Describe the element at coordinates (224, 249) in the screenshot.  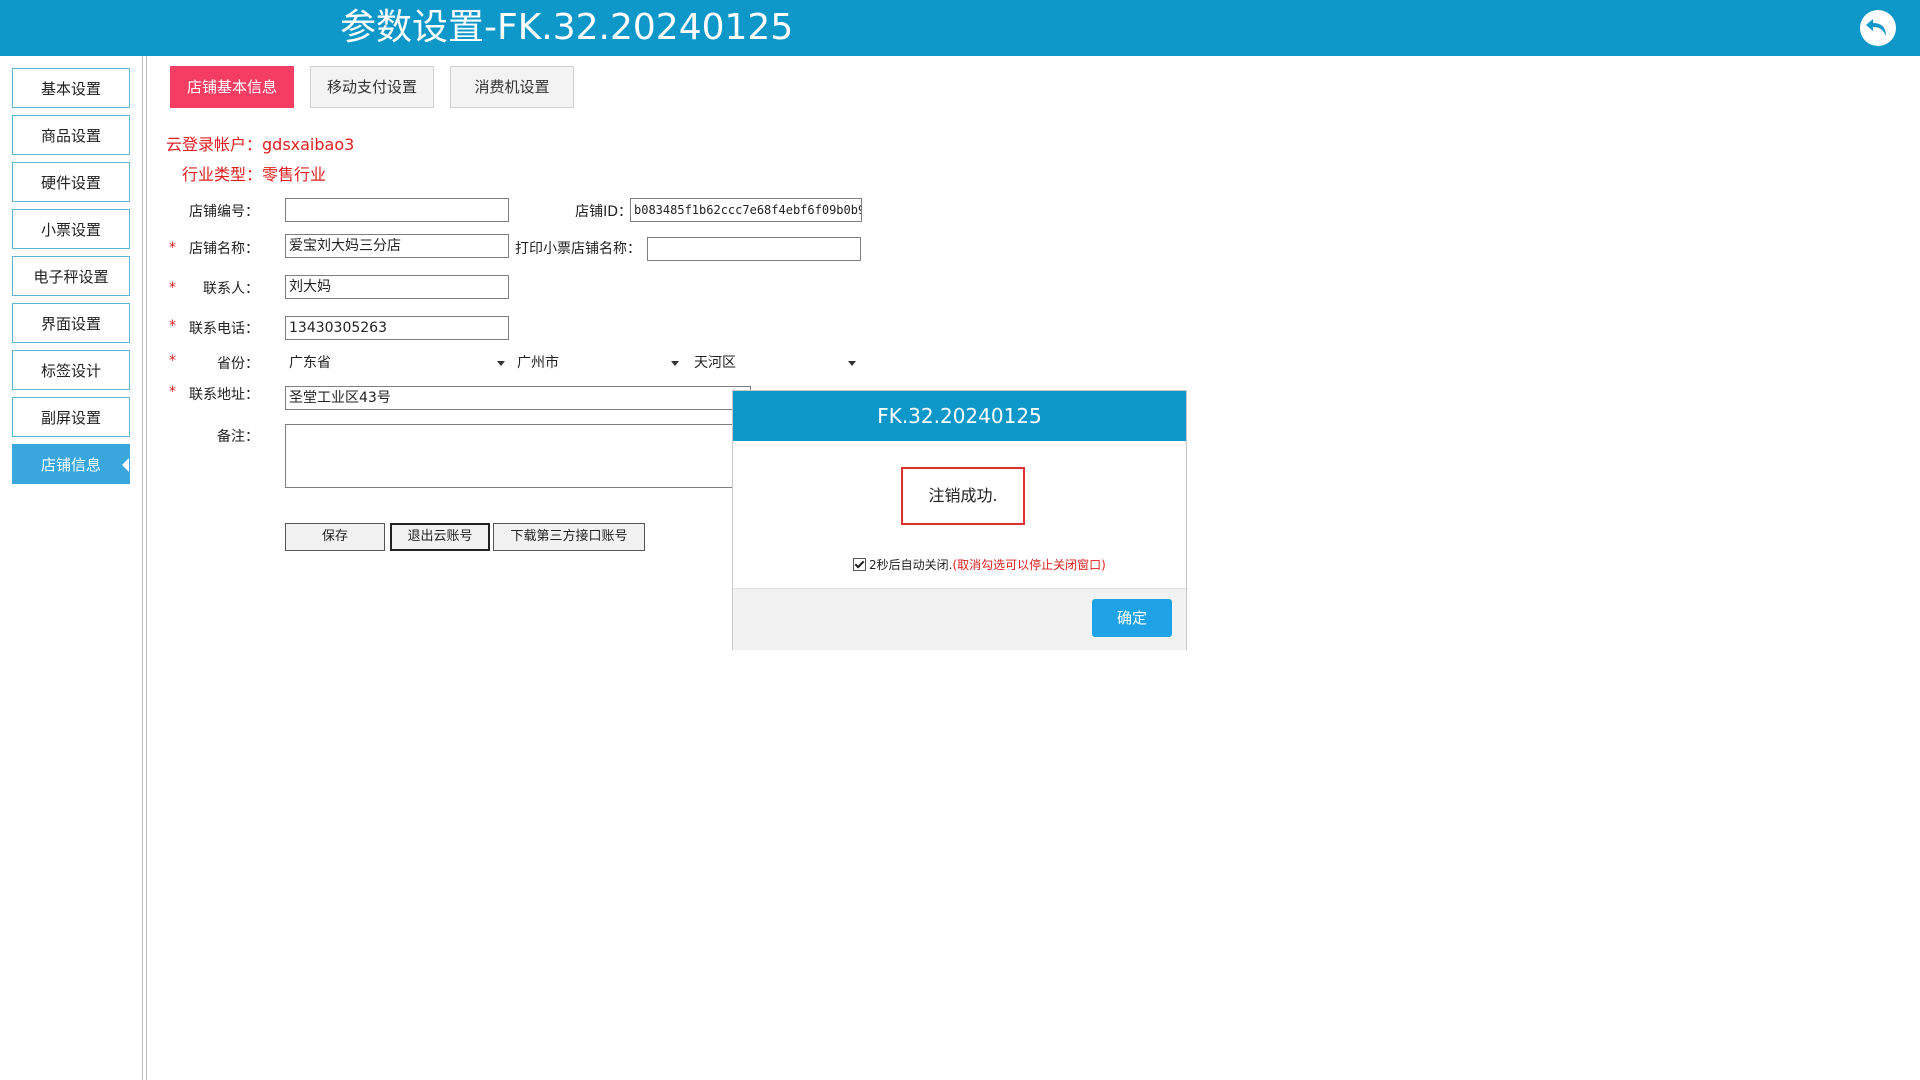
I see `store-name-label: 店铺名称：` at that location.